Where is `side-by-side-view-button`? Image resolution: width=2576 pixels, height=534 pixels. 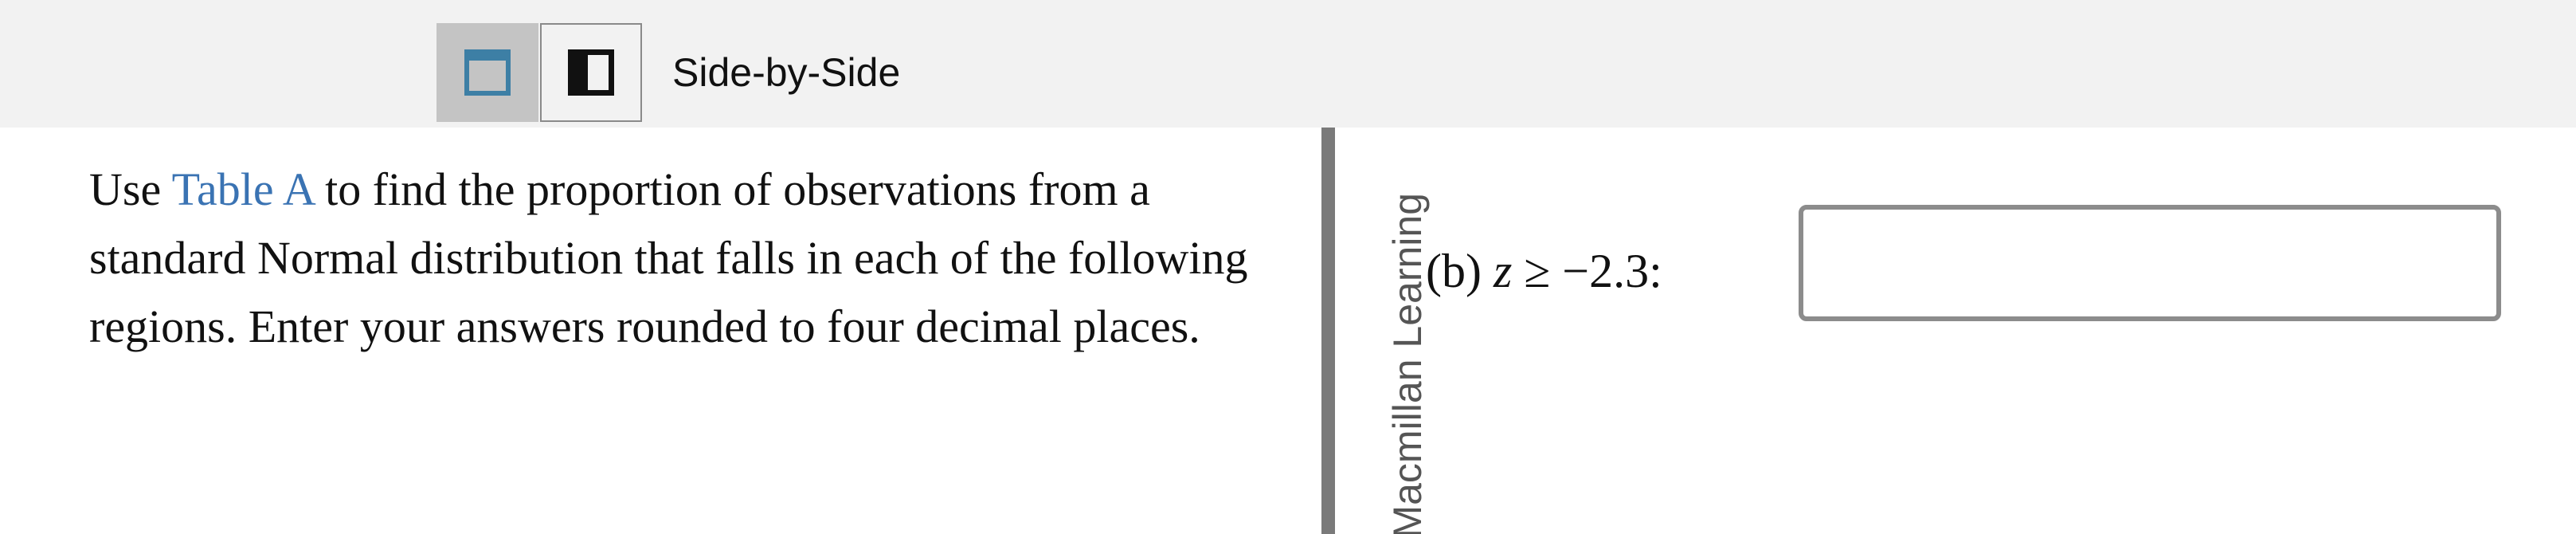 side-by-side-view-button is located at coordinates (591, 72).